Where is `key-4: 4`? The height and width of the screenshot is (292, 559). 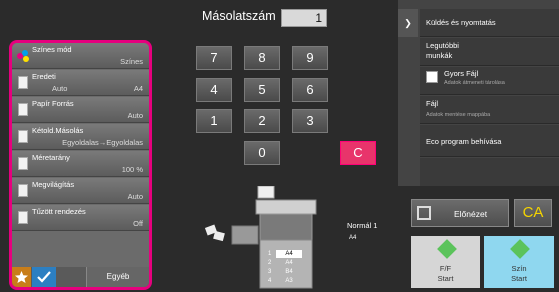 key-4: 4 is located at coordinates (214, 90).